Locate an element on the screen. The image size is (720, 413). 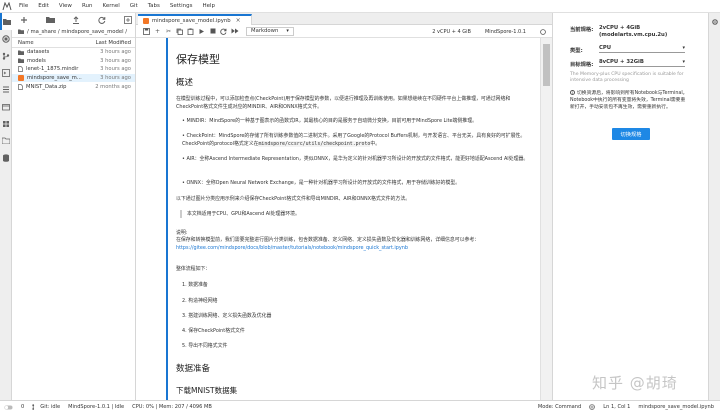
terminal-count: 0 is located at coordinates (23, 407).